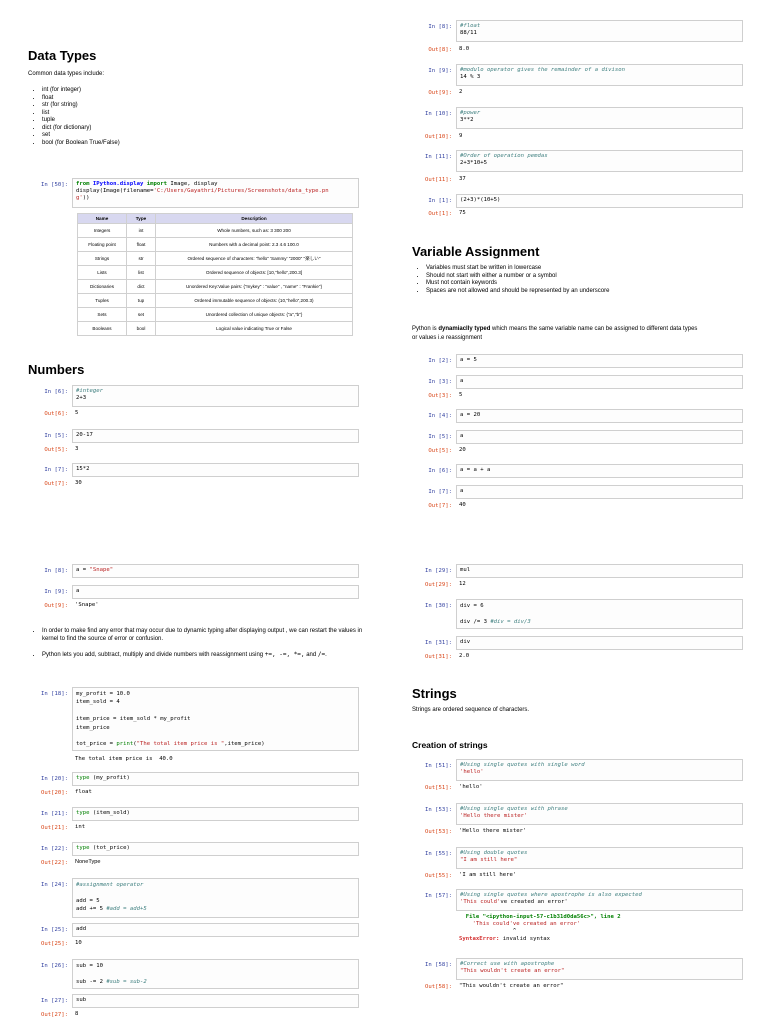 The width and height of the screenshot is (768, 1024). What do you see at coordinates (54, 966) in the screenshot?
I see `cell-prompt: In [26]:` at bounding box center [54, 966].